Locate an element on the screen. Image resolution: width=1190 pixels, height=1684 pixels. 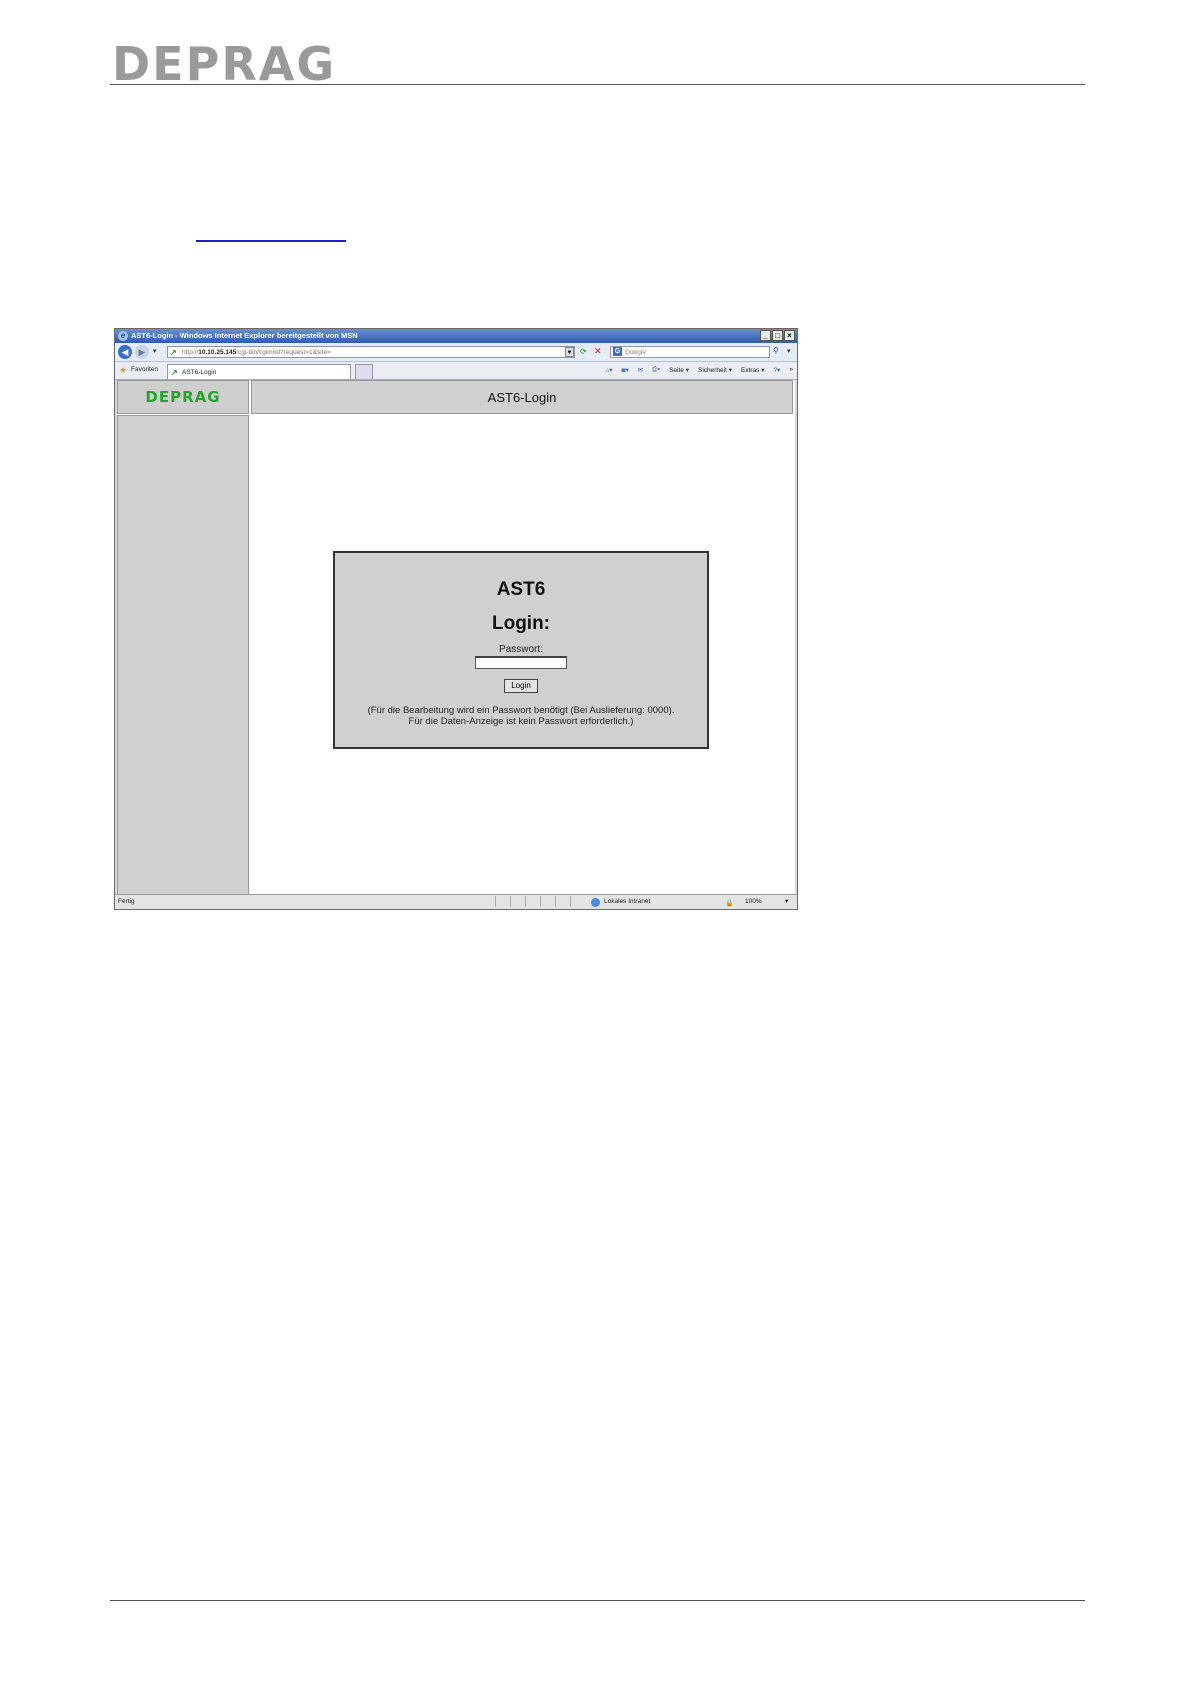
refresh-icon: ⟳ is located at coordinates (583, 351).